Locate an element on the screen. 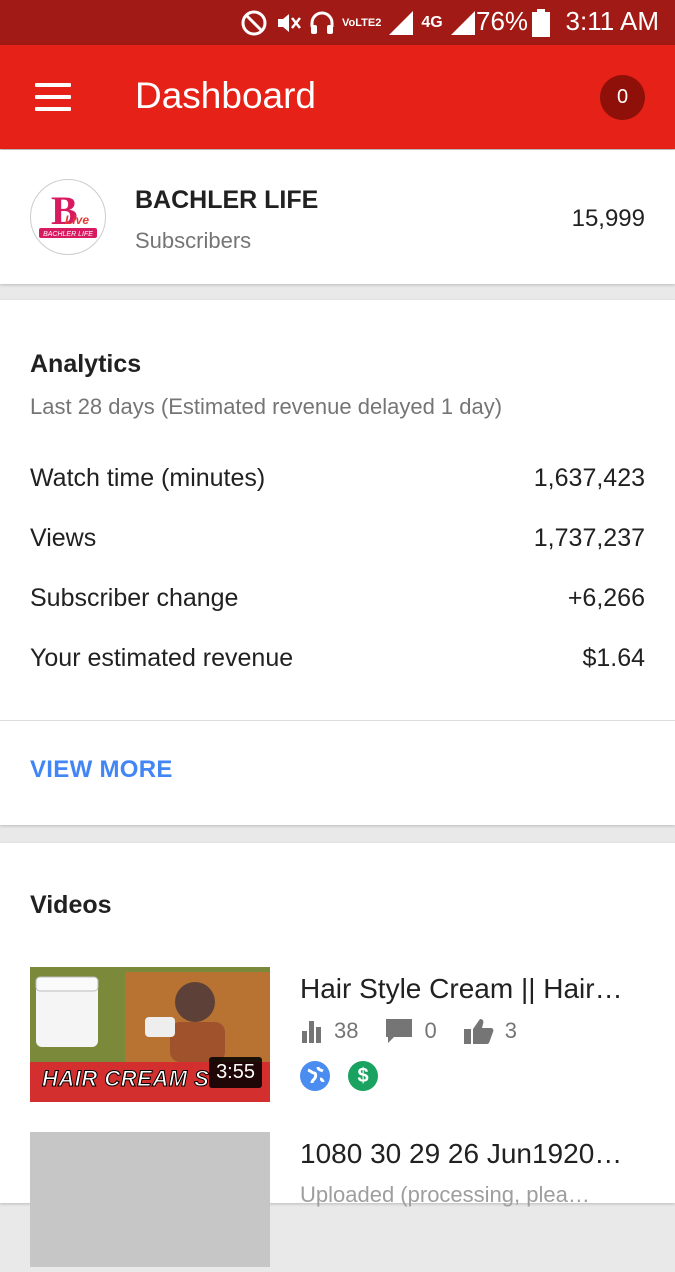 The width and height of the screenshot is (675, 1272). metric-row-views: Views 1,737,237 is located at coordinates (337, 538).